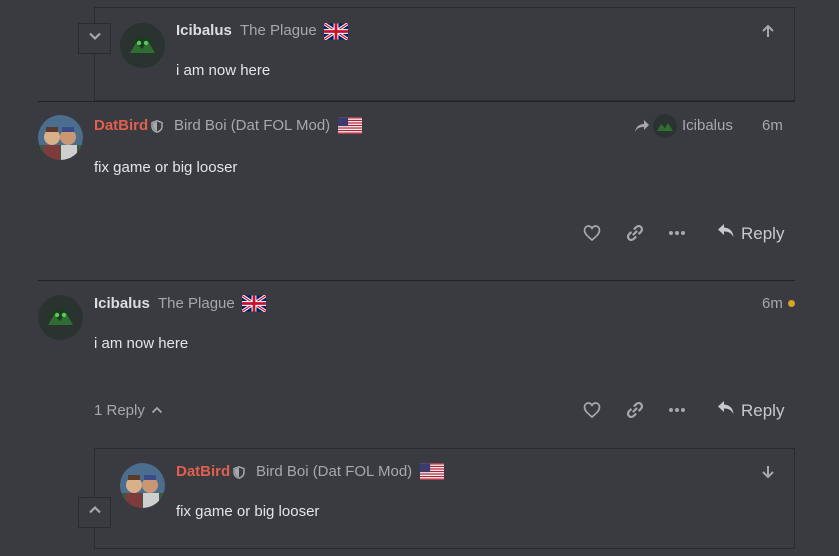  What do you see at coordinates (768, 31) in the screenshot?
I see `arrow-up-icon` at bounding box center [768, 31].